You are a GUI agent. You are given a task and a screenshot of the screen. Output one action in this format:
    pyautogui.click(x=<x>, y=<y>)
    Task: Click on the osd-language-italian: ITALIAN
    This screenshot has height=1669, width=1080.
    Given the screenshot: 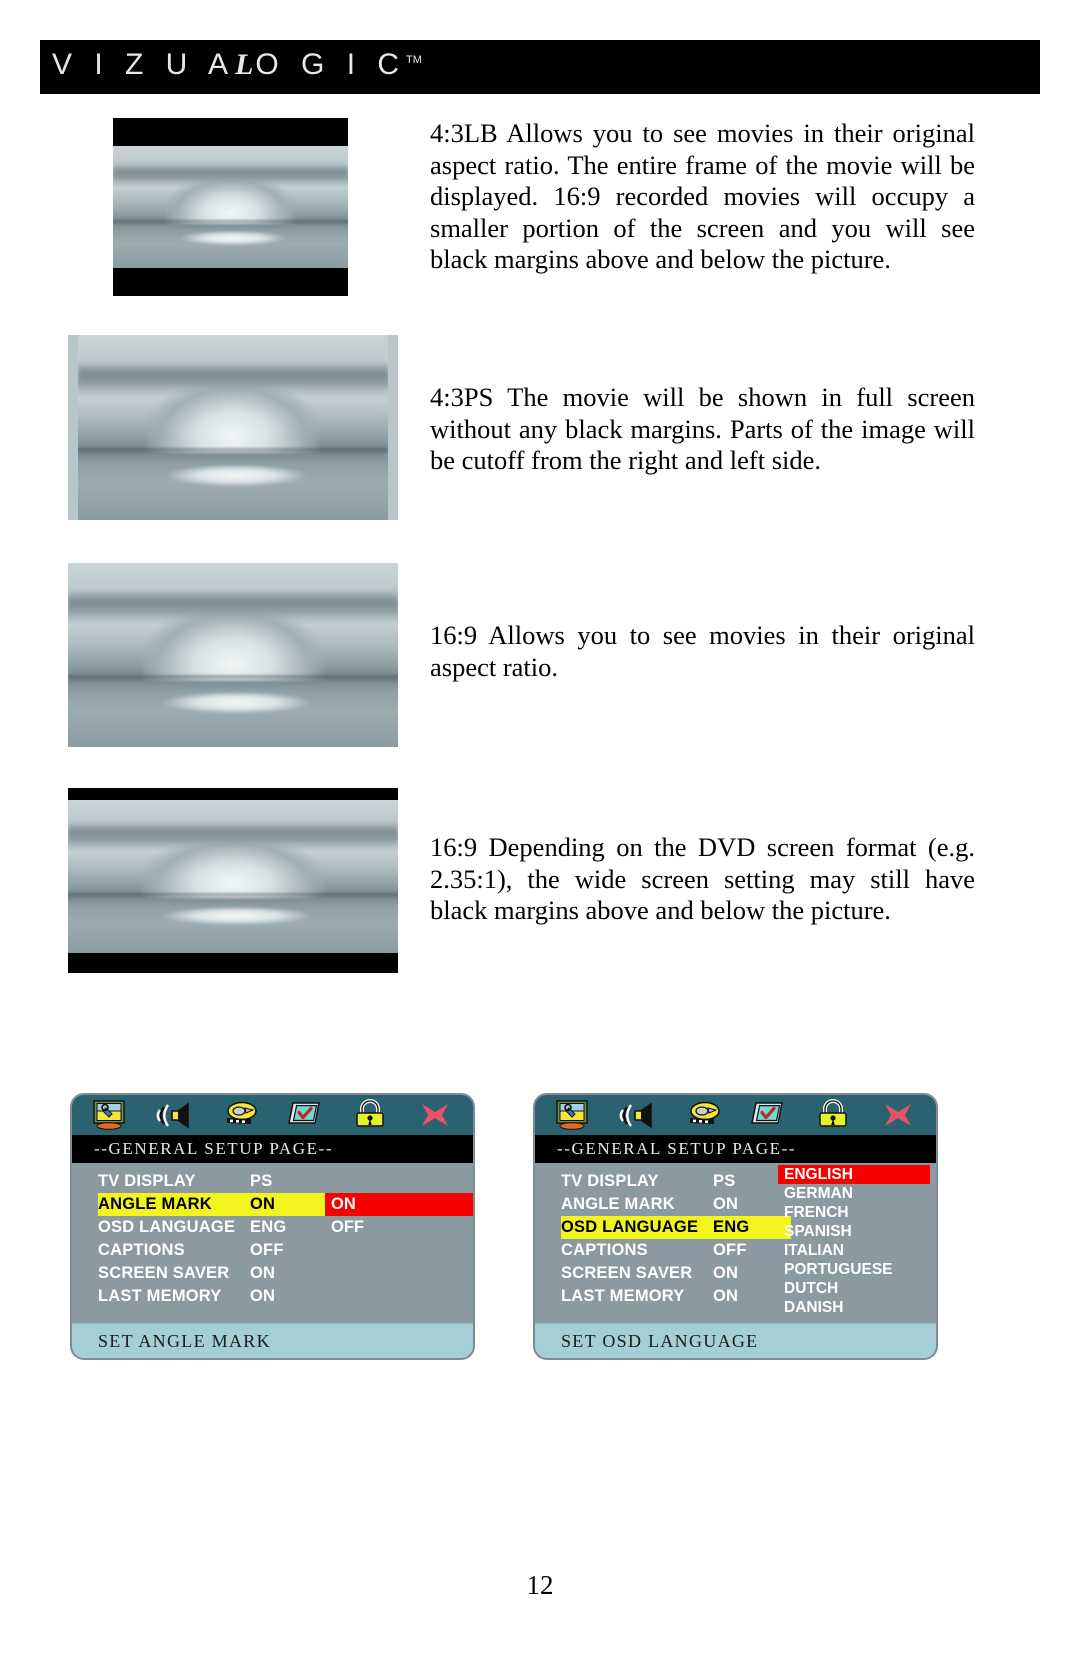 What is the action you would take?
    pyautogui.click(x=854, y=1250)
    